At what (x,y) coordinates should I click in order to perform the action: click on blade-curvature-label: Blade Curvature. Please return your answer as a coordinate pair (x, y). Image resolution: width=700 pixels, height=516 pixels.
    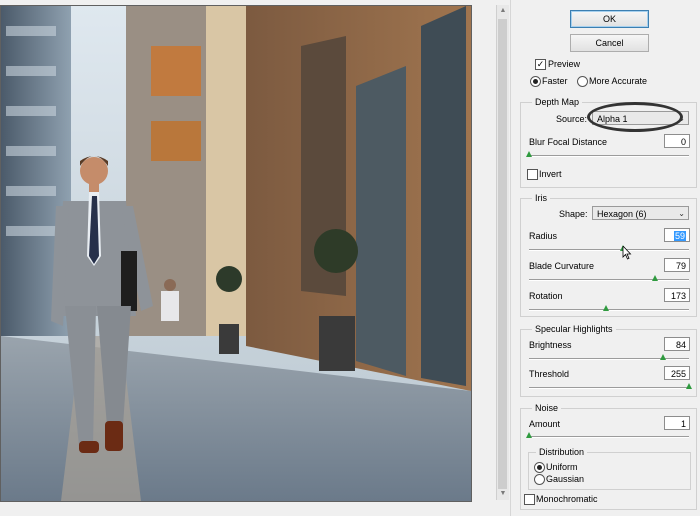
    Looking at the image, I should click on (562, 266).